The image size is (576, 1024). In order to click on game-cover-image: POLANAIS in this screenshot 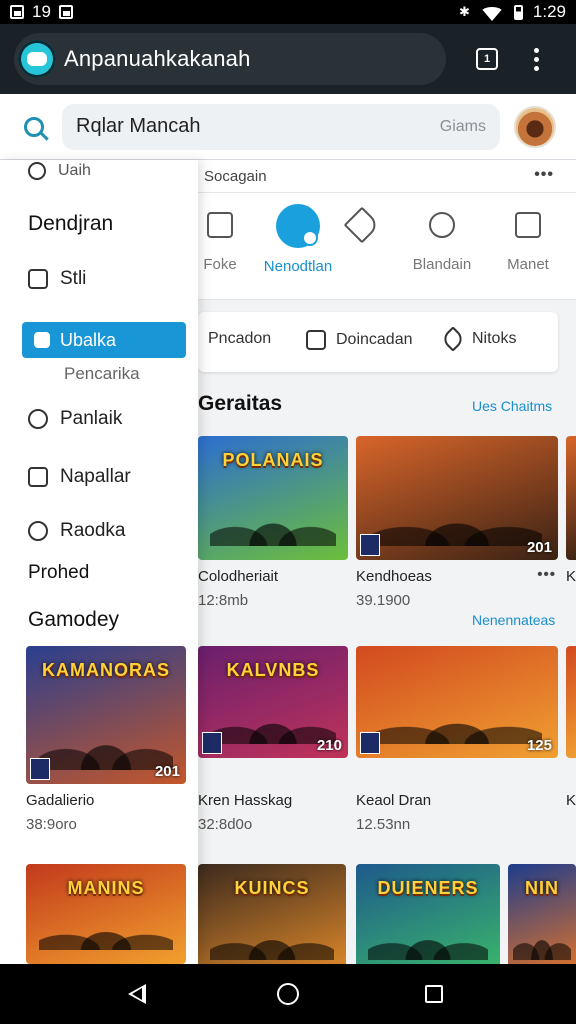, I will do `click(273, 498)`.